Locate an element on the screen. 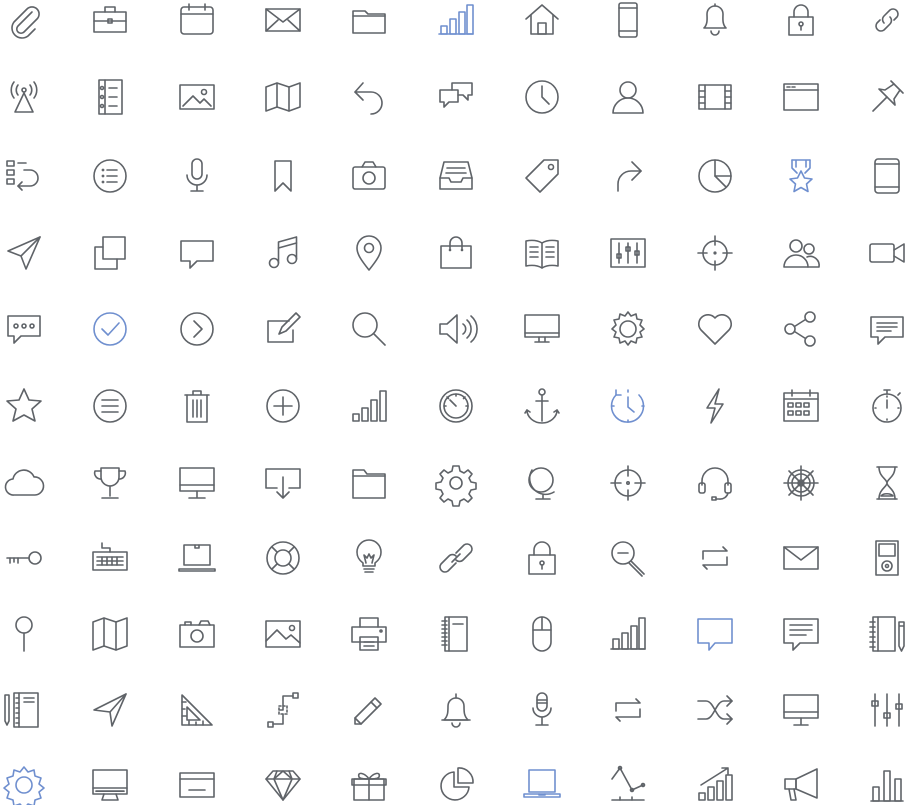  folder-open-icon is located at coordinates (369, 483).